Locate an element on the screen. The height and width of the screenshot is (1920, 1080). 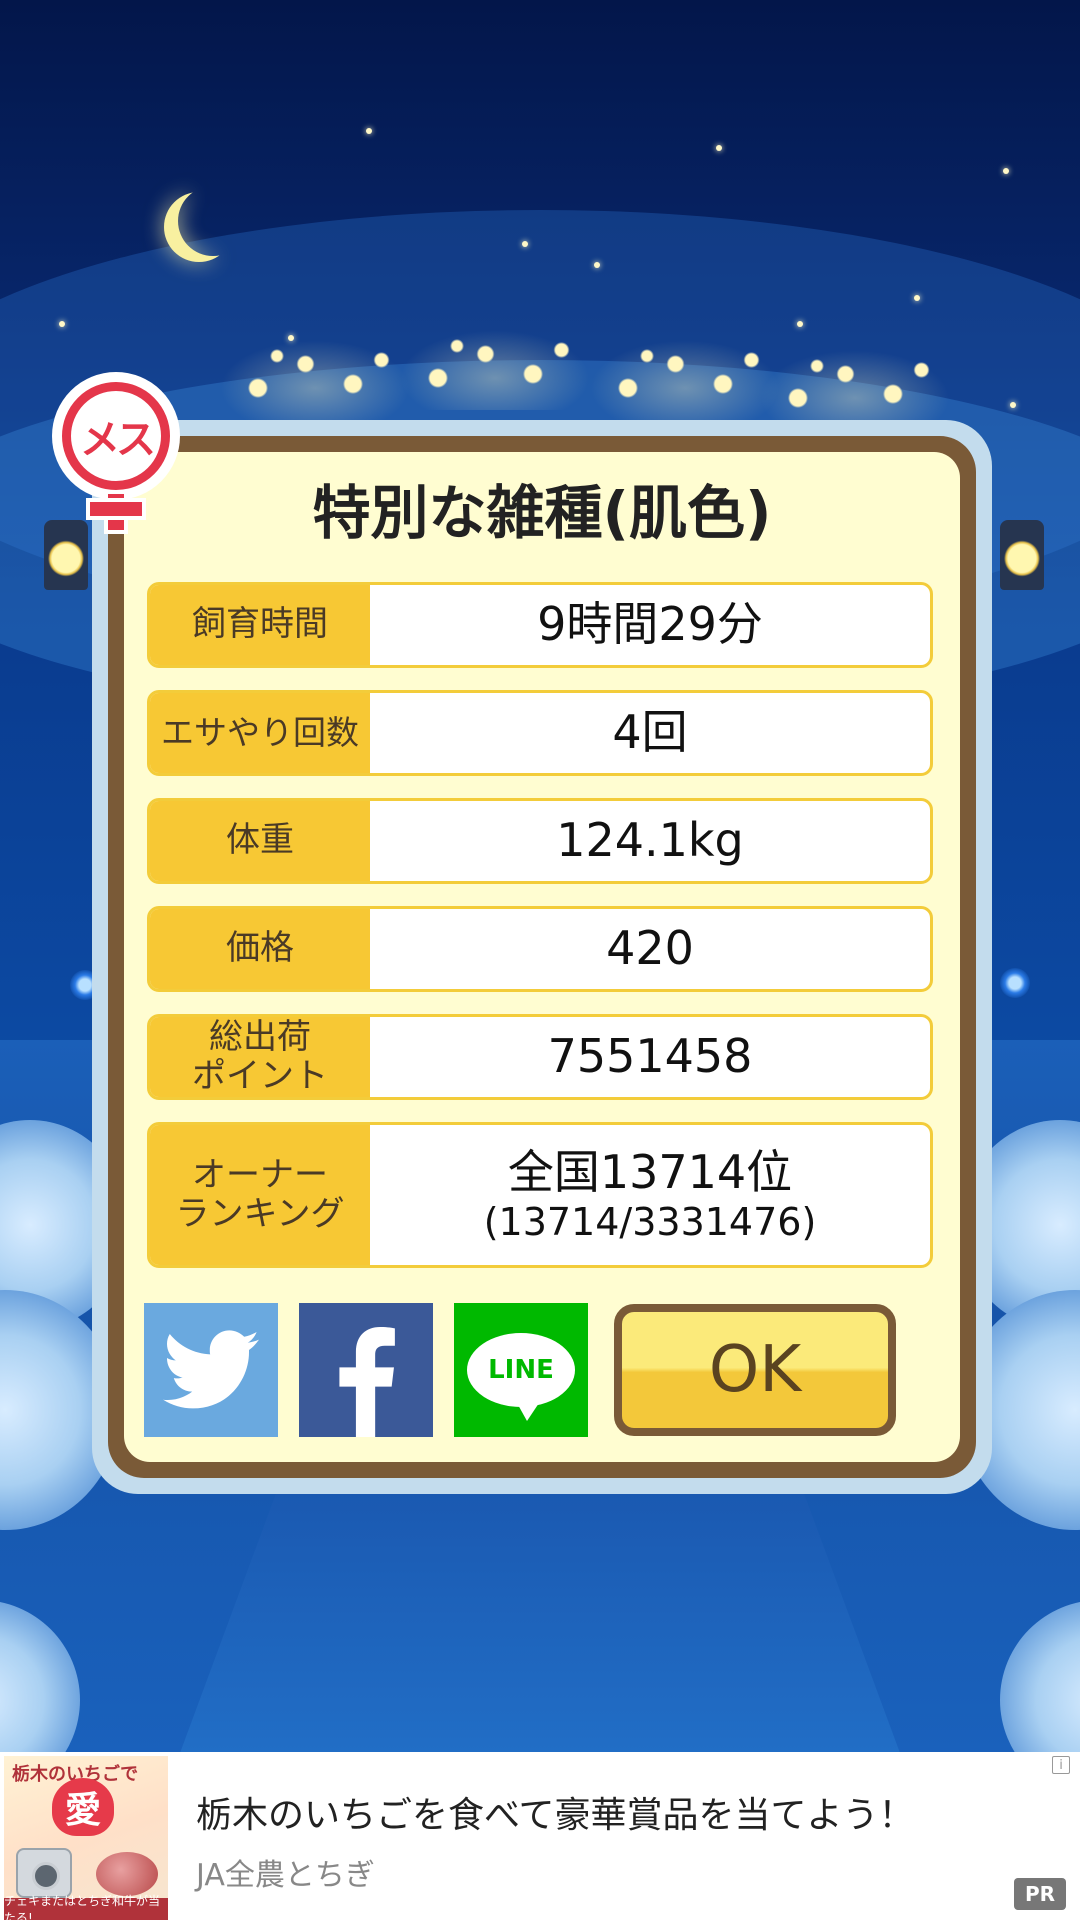
twitter-share-button is located at coordinates (211, 1370).